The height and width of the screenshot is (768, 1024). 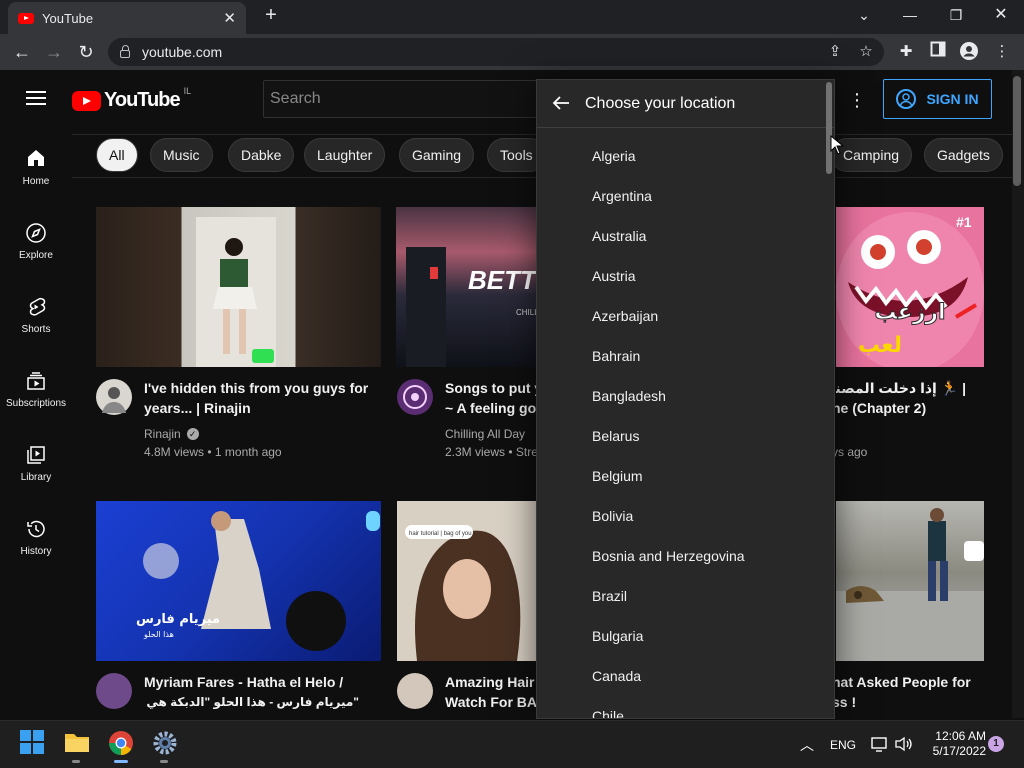 I want to click on location-option: Bolivia, so click(x=612, y=516).